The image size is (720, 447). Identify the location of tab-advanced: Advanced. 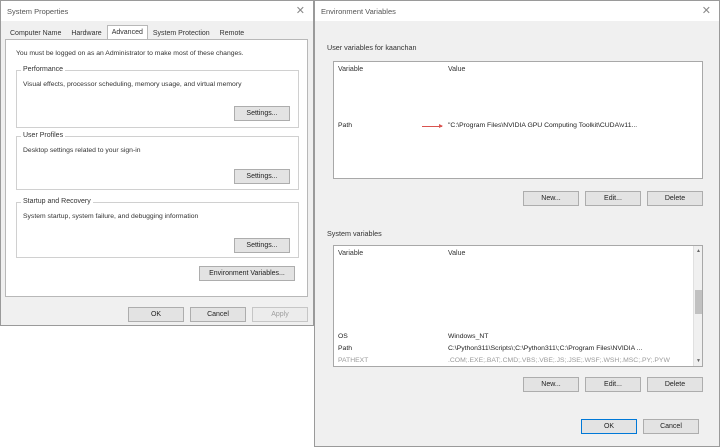
(127, 32).